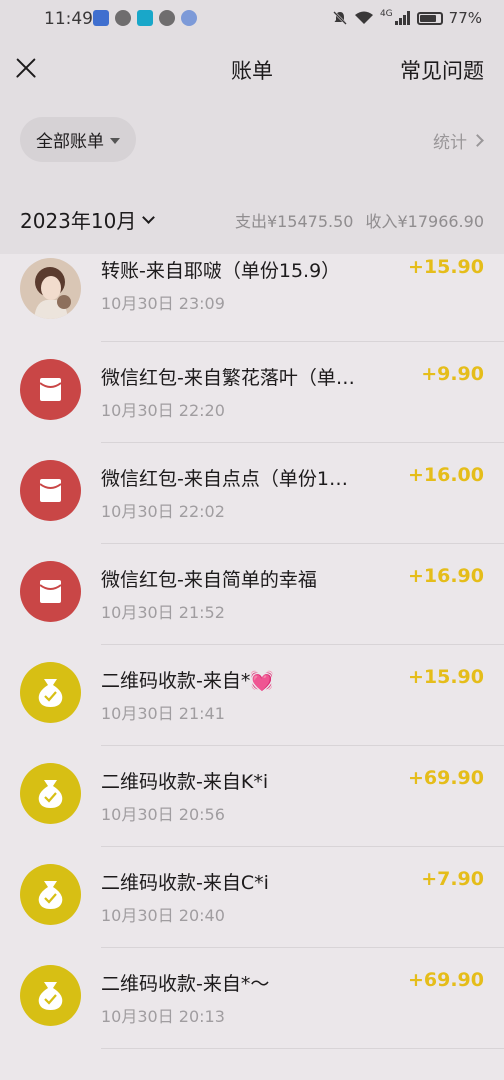 This screenshot has height=1080, width=504. I want to click on transaction-amount: +7.90, so click(452, 879).